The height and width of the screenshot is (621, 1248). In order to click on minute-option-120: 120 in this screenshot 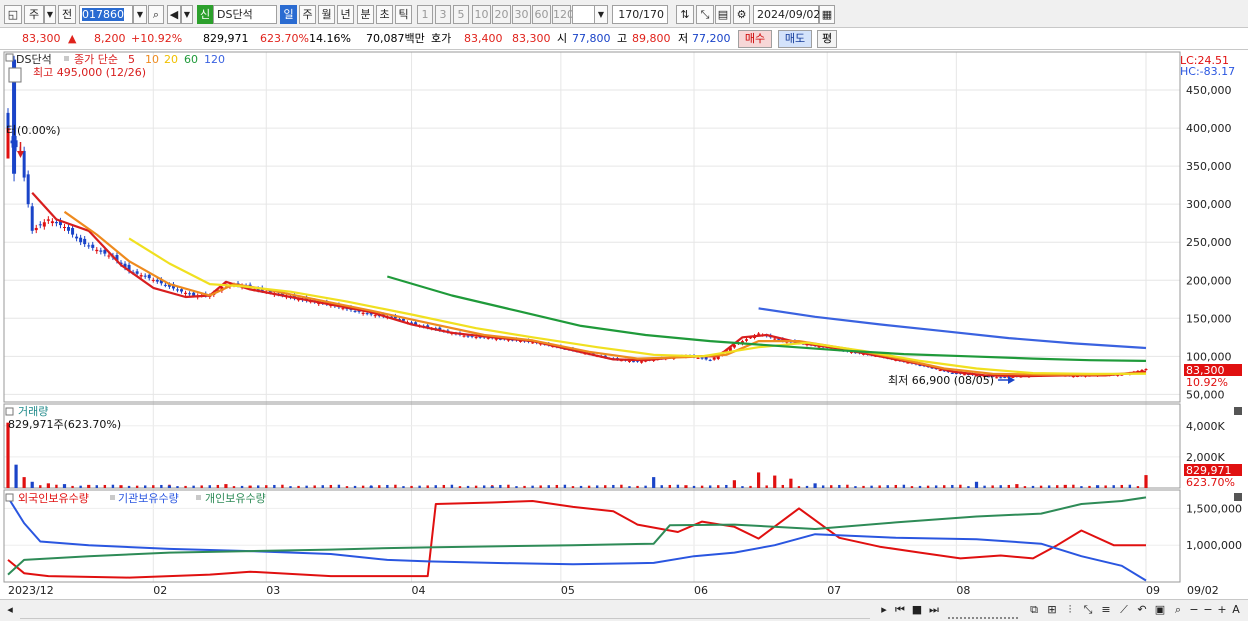, I will do `click(563, 14)`.